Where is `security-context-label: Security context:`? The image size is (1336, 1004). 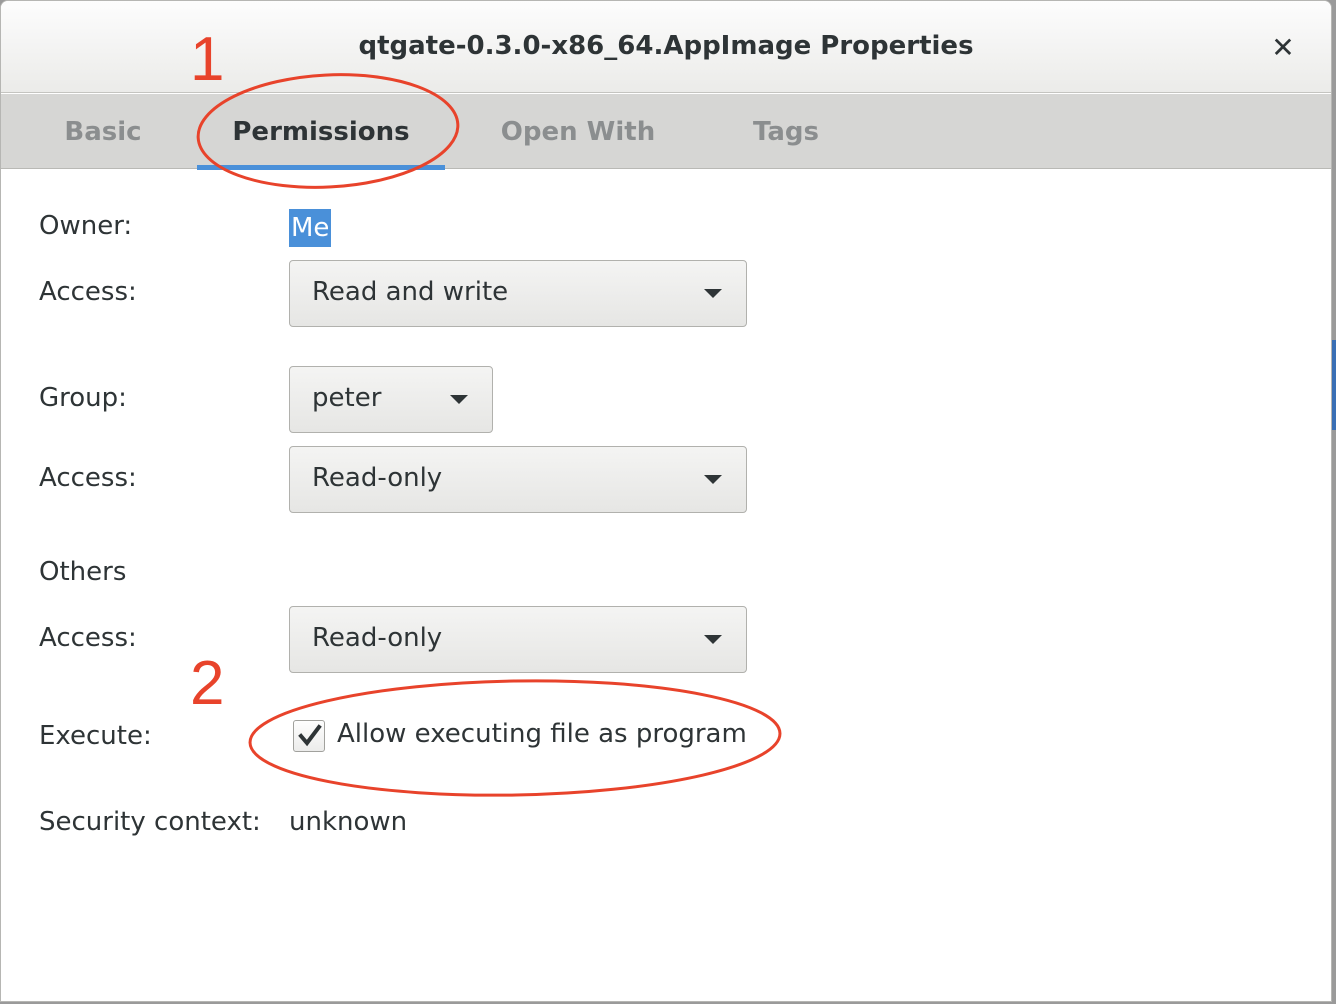 security-context-label: Security context: is located at coordinates (150, 822).